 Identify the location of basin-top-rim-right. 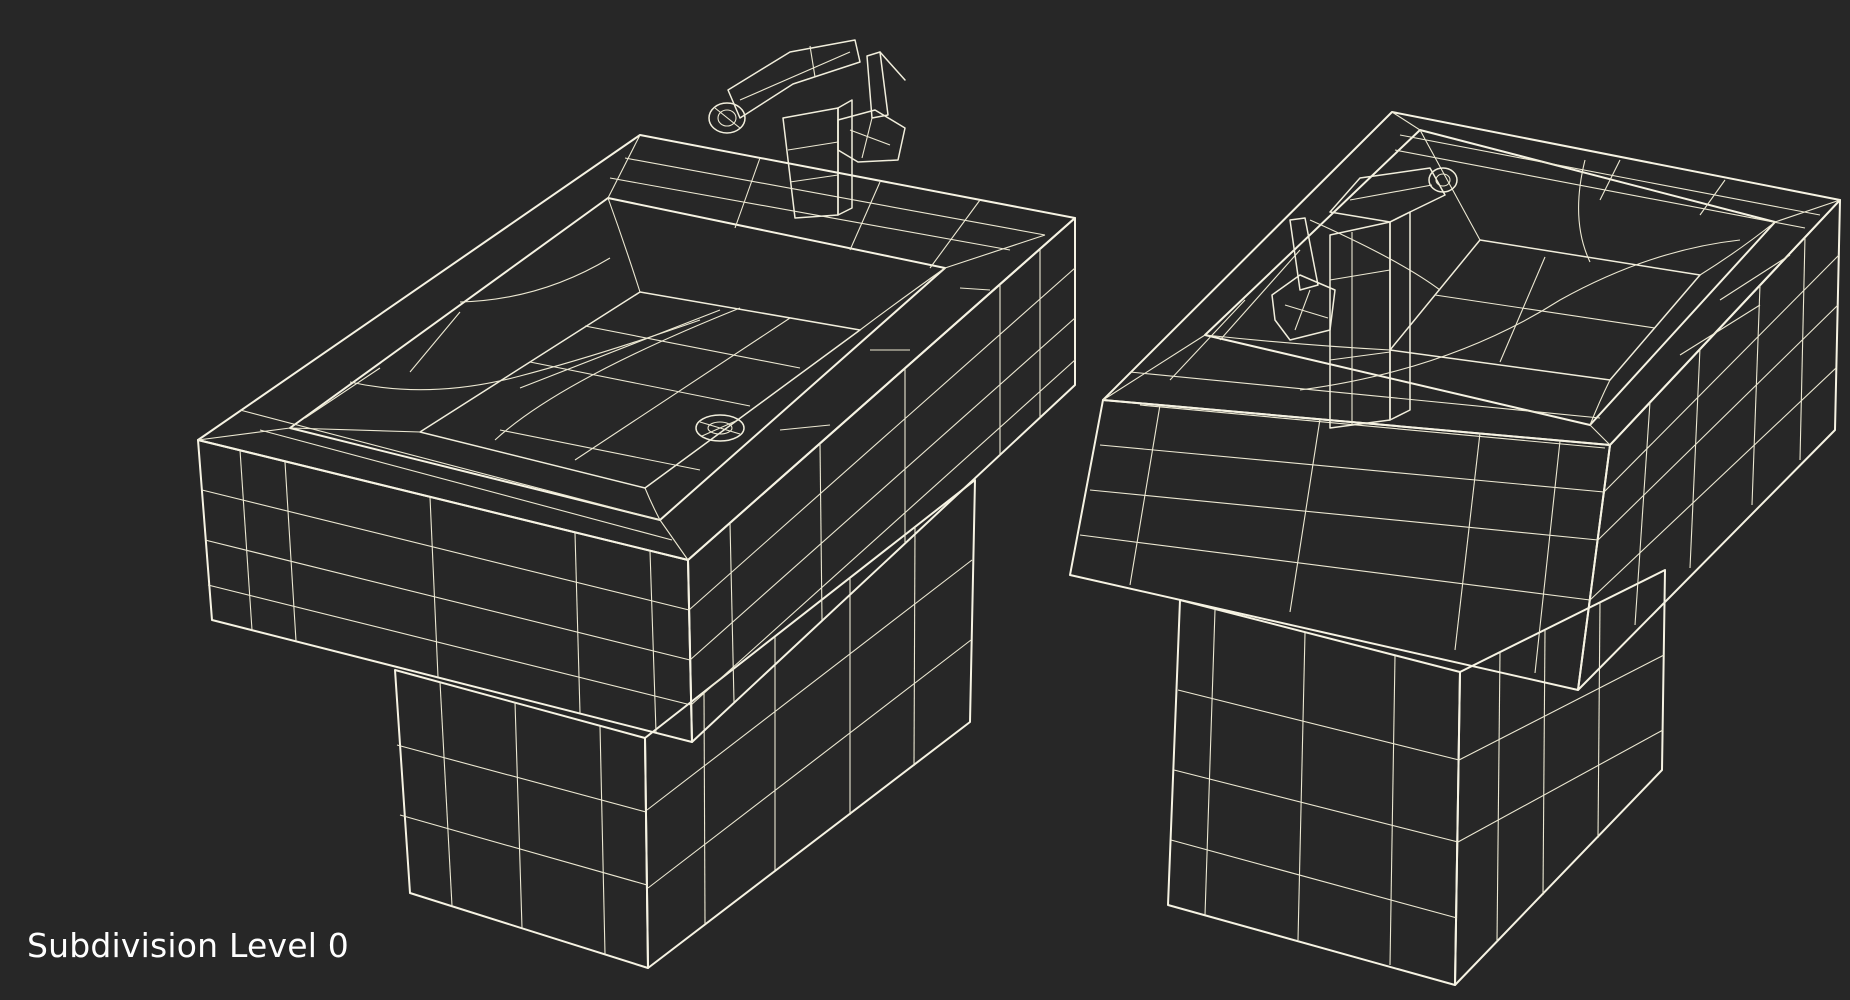
(1471, 278).